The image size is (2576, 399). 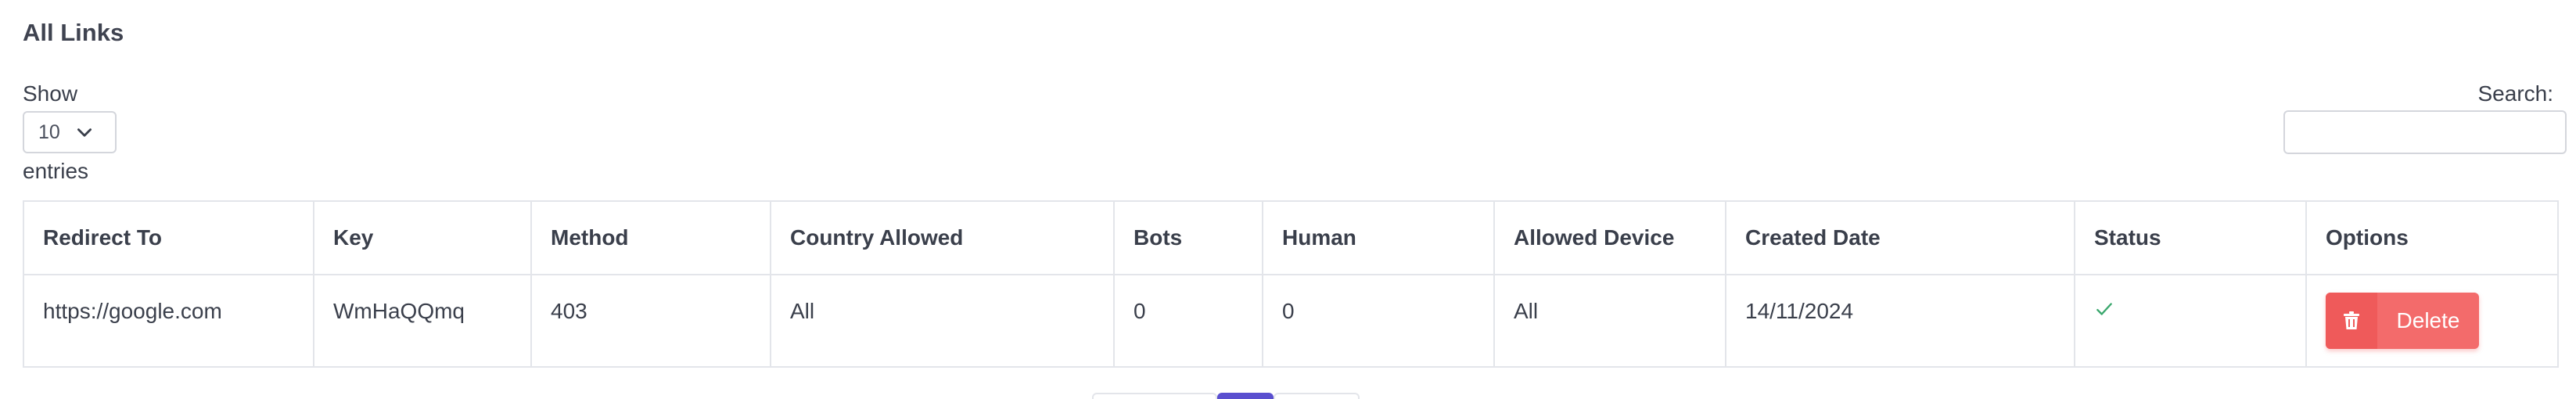 I want to click on cell-options: Delete, so click(x=2432, y=321).